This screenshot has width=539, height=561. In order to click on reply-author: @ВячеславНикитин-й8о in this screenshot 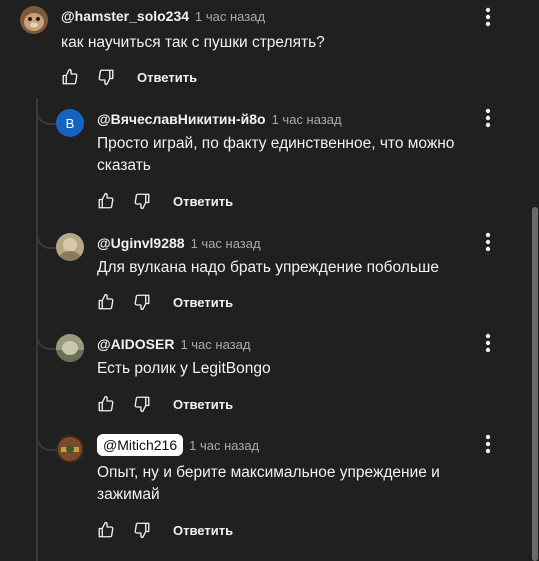, I will do `click(181, 119)`.